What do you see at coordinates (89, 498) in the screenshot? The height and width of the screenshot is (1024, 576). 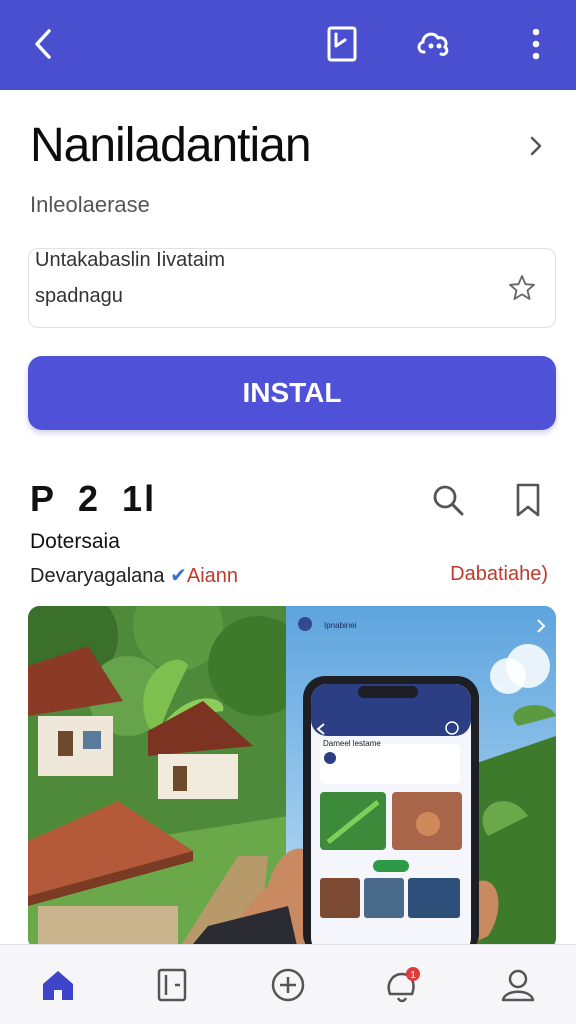 I see `heading-part: 2` at bounding box center [89, 498].